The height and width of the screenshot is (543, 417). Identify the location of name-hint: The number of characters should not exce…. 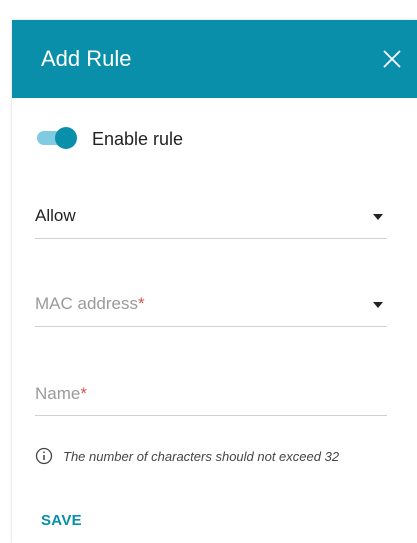
(187, 456).